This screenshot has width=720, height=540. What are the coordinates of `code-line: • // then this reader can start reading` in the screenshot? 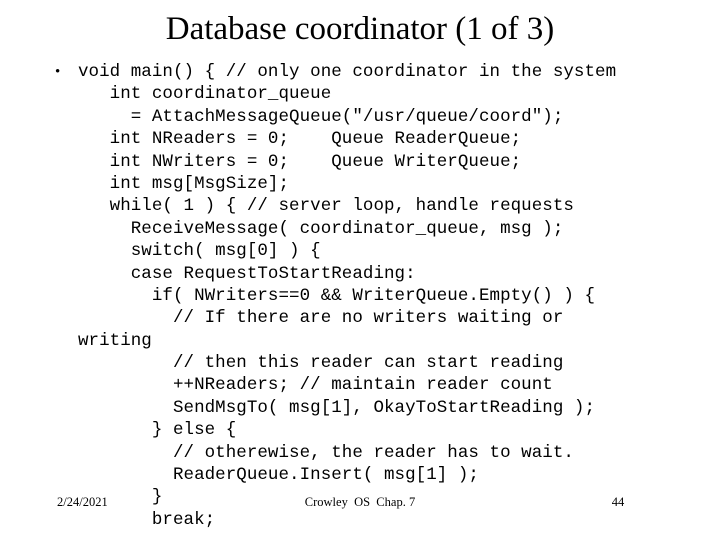 It's located at (380, 363).